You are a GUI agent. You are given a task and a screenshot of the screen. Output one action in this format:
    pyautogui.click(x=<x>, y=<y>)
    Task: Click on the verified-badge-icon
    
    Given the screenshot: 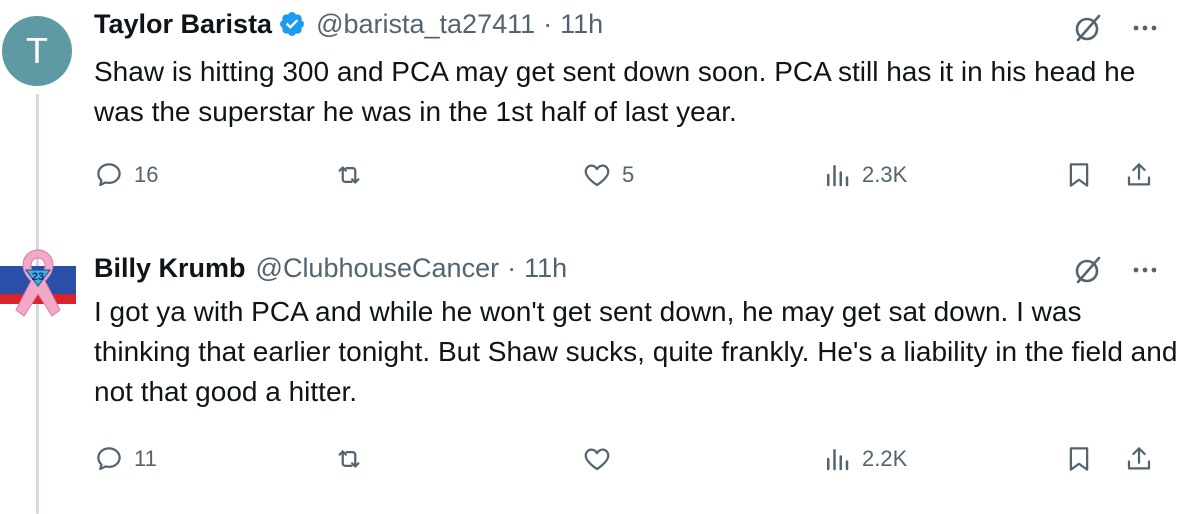 What is the action you would take?
    pyautogui.click(x=292, y=24)
    